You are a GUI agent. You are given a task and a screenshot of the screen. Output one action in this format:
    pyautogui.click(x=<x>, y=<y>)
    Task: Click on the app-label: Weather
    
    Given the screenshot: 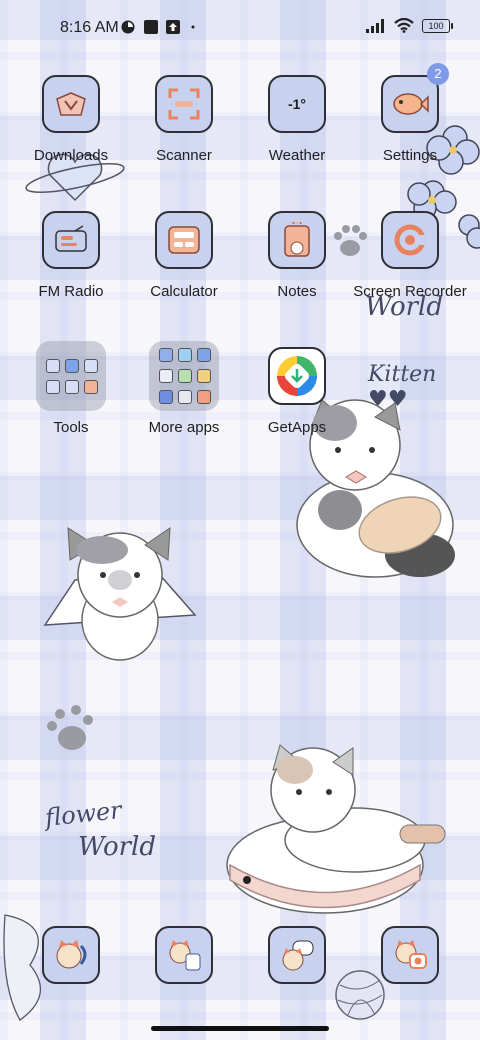 What is the action you would take?
    pyautogui.click(x=297, y=155)
    